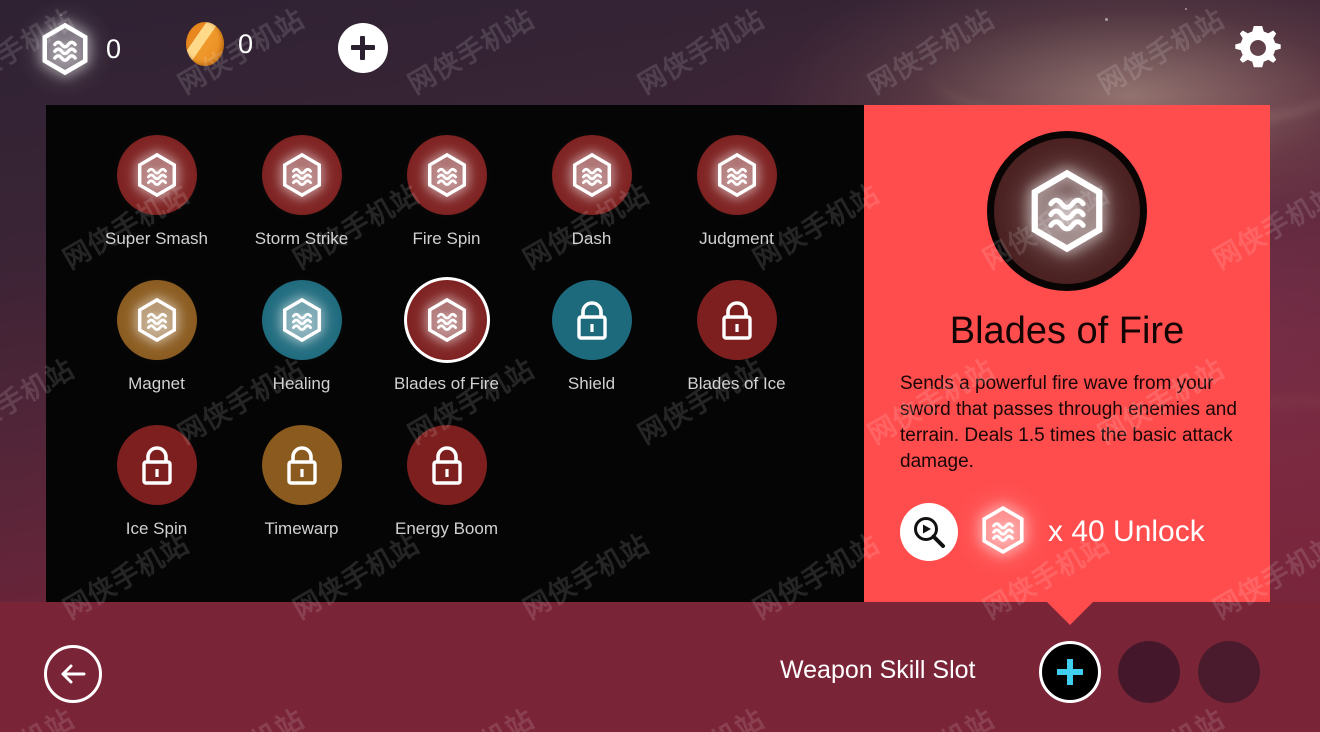 The image size is (1320, 732). I want to click on skill-label: Blades of Fire, so click(446, 383).